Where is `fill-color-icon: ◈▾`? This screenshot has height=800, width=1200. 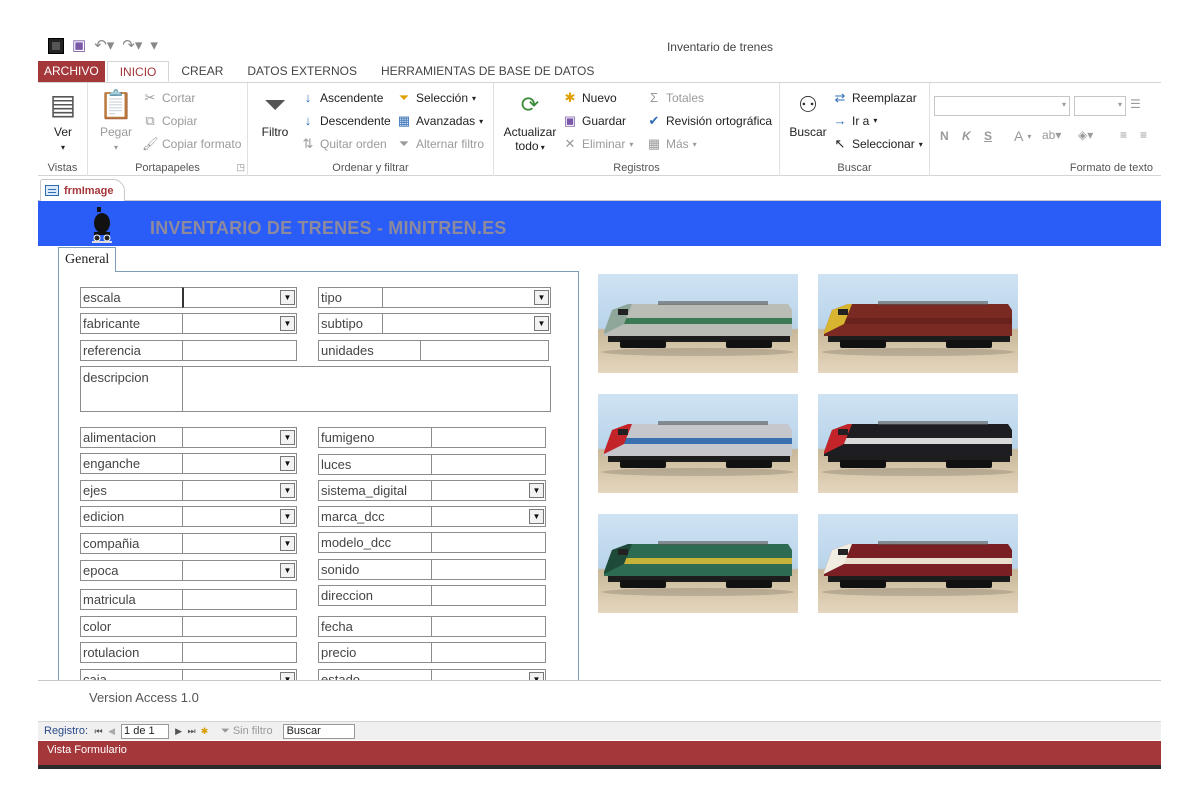 fill-color-icon: ◈▾ is located at coordinates (1085, 135).